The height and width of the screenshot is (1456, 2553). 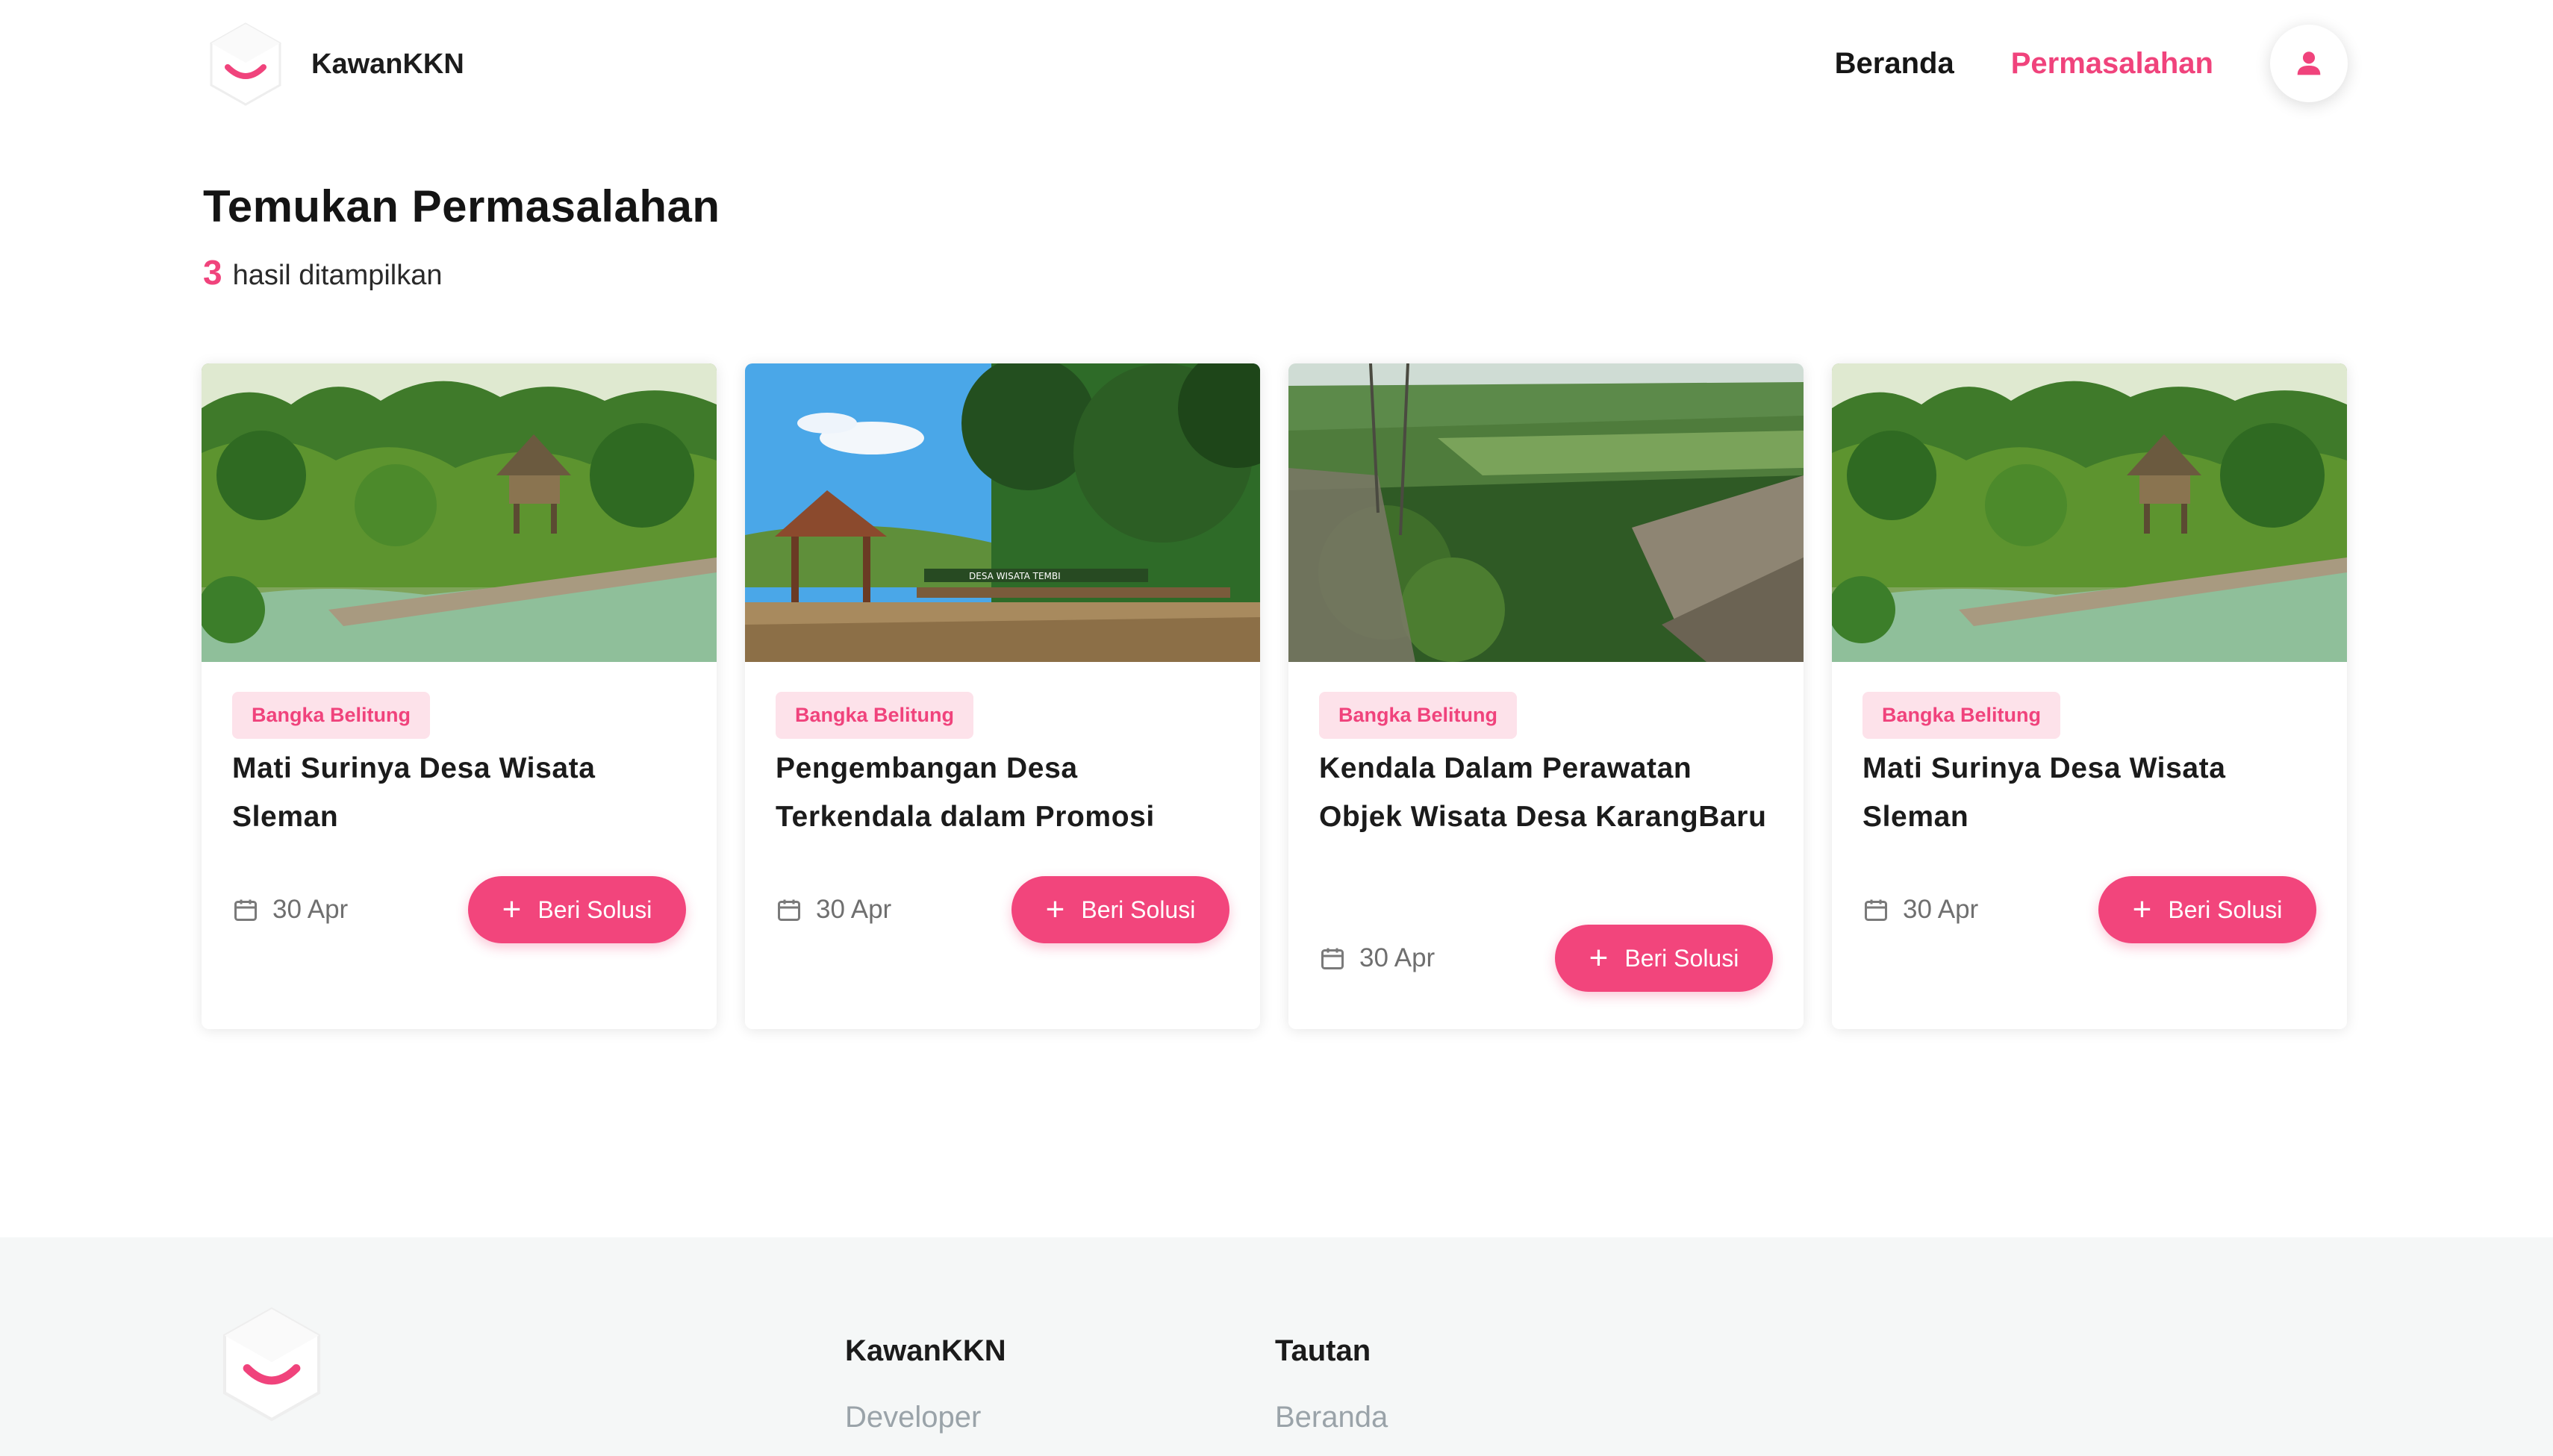 What do you see at coordinates (925, 1417) in the screenshot?
I see `footer-link-developer: Developer` at bounding box center [925, 1417].